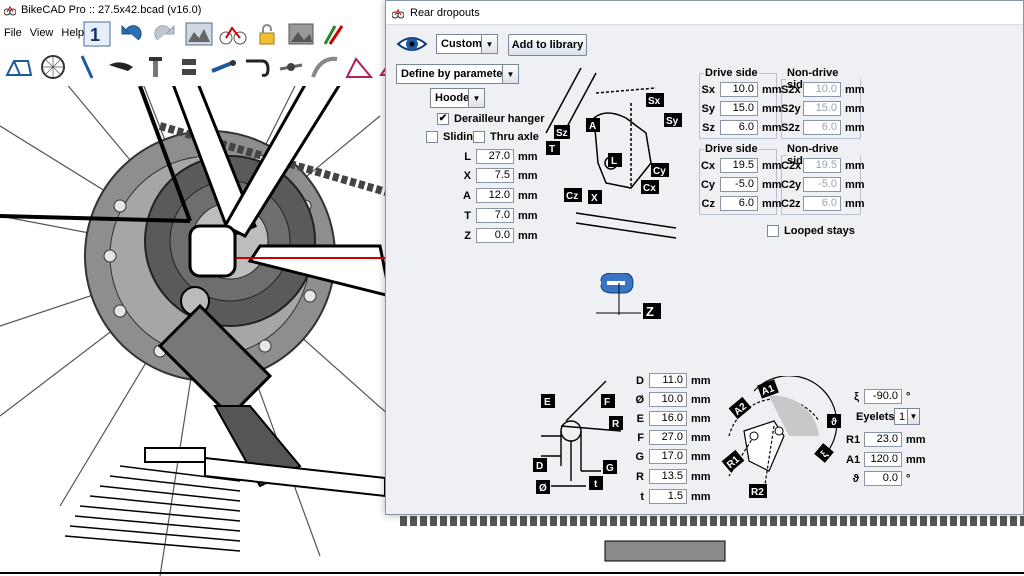 The image size is (1024, 576). Describe the element at coordinates (155, 67) in the screenshot. I see `seatpost-icon` at that location.